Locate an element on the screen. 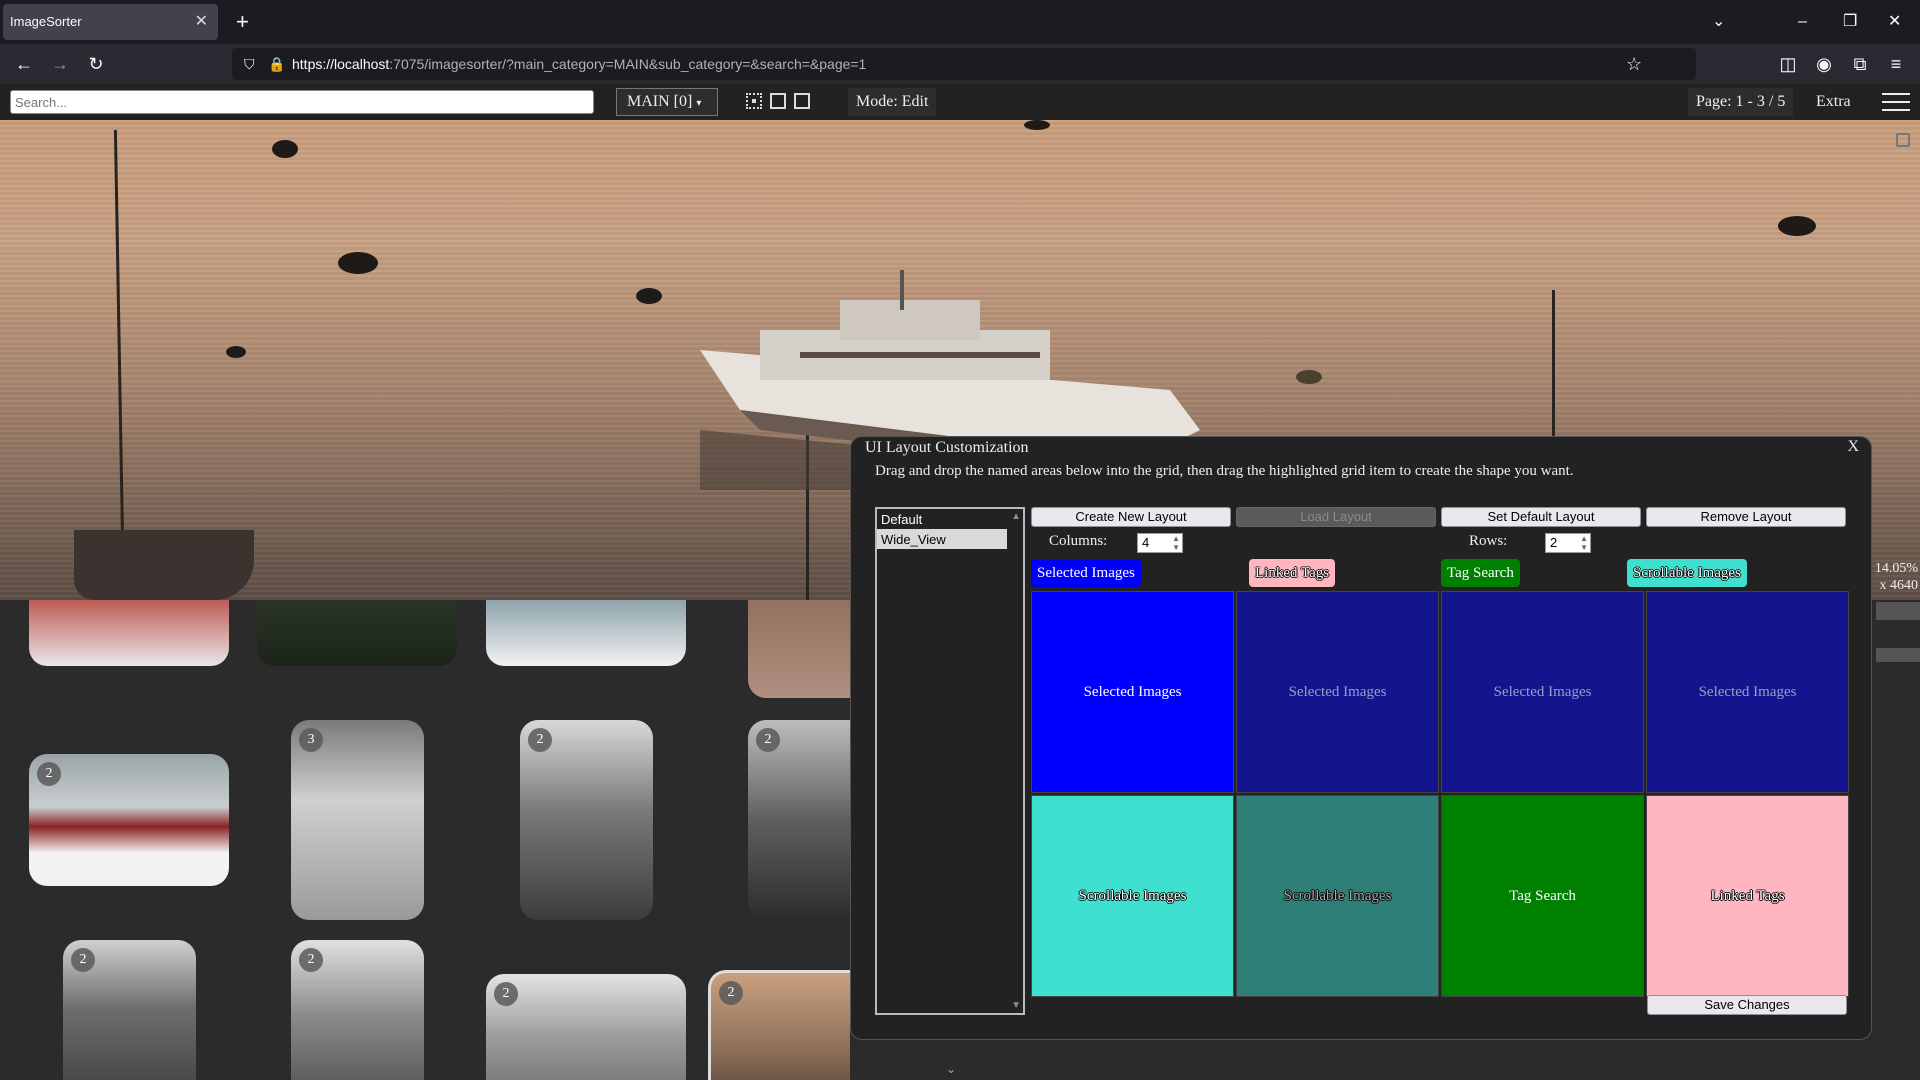 The image size is (1920, 1080). load-layout-button: Load Layout is located at coordinates (1336, 517).